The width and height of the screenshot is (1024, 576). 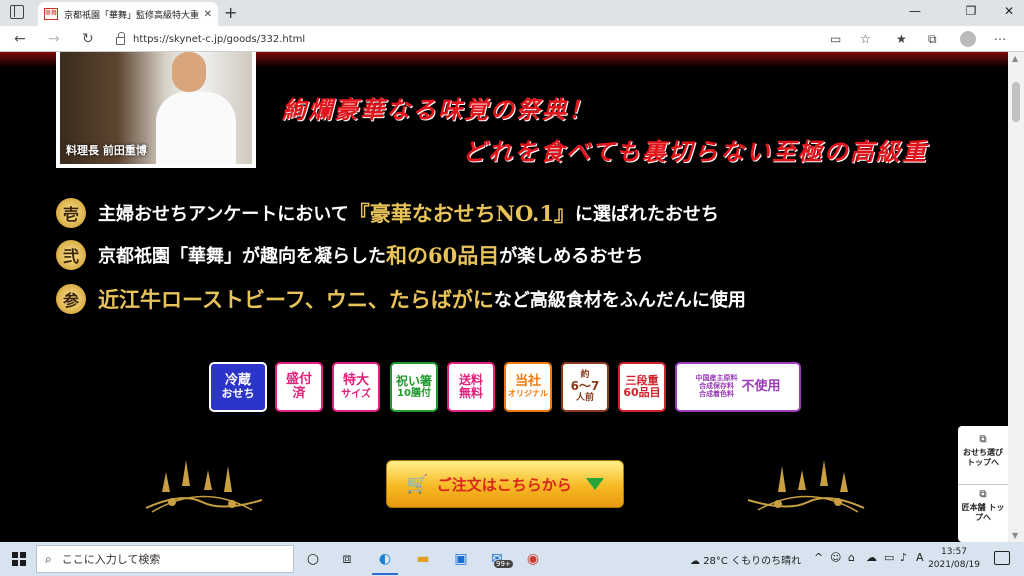 What do you see at coordinates (17, 12) in the screenshot?
I see `tab-actions-icon` at bounding box center [17, 12].